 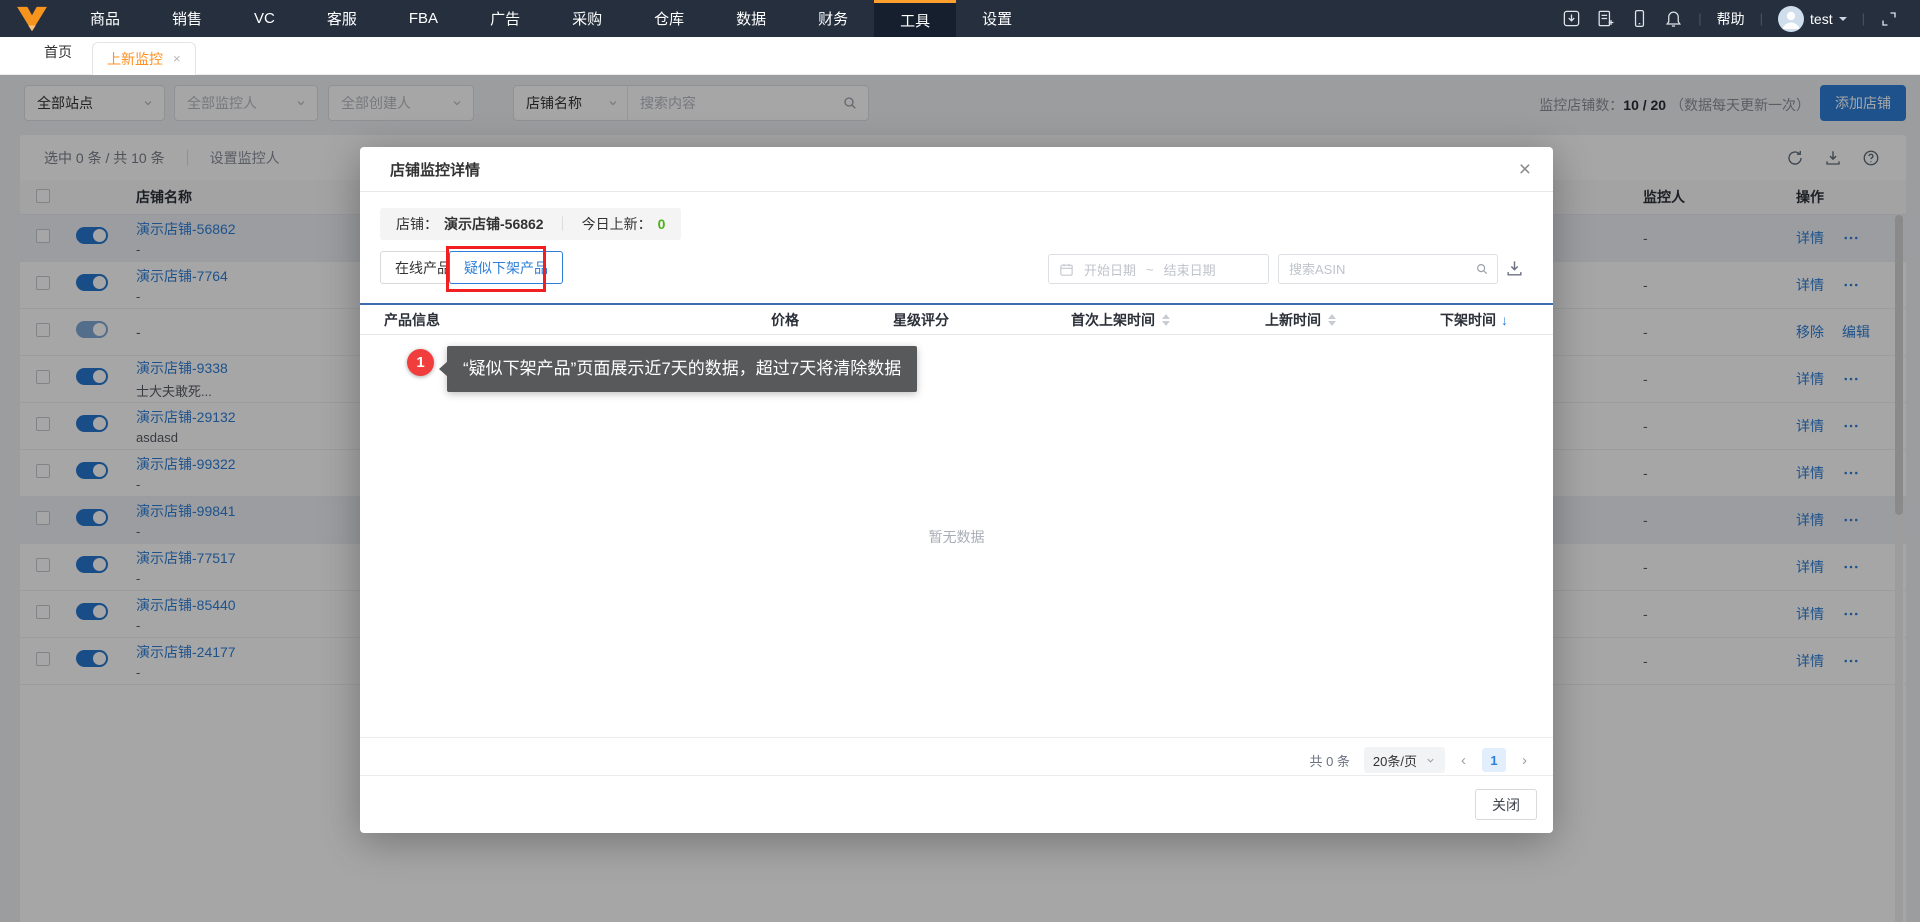 What do you see at coordinates (1377, 269) in the screenshot?
I see `asin-search-input` at bounding box center [1377, 269].